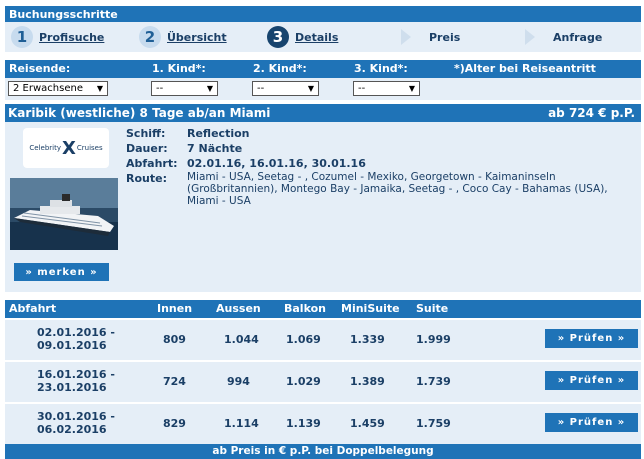 The image size is (644, 459). I want to click on step-link-uebersicht: Übersicht, so click(197, 37).